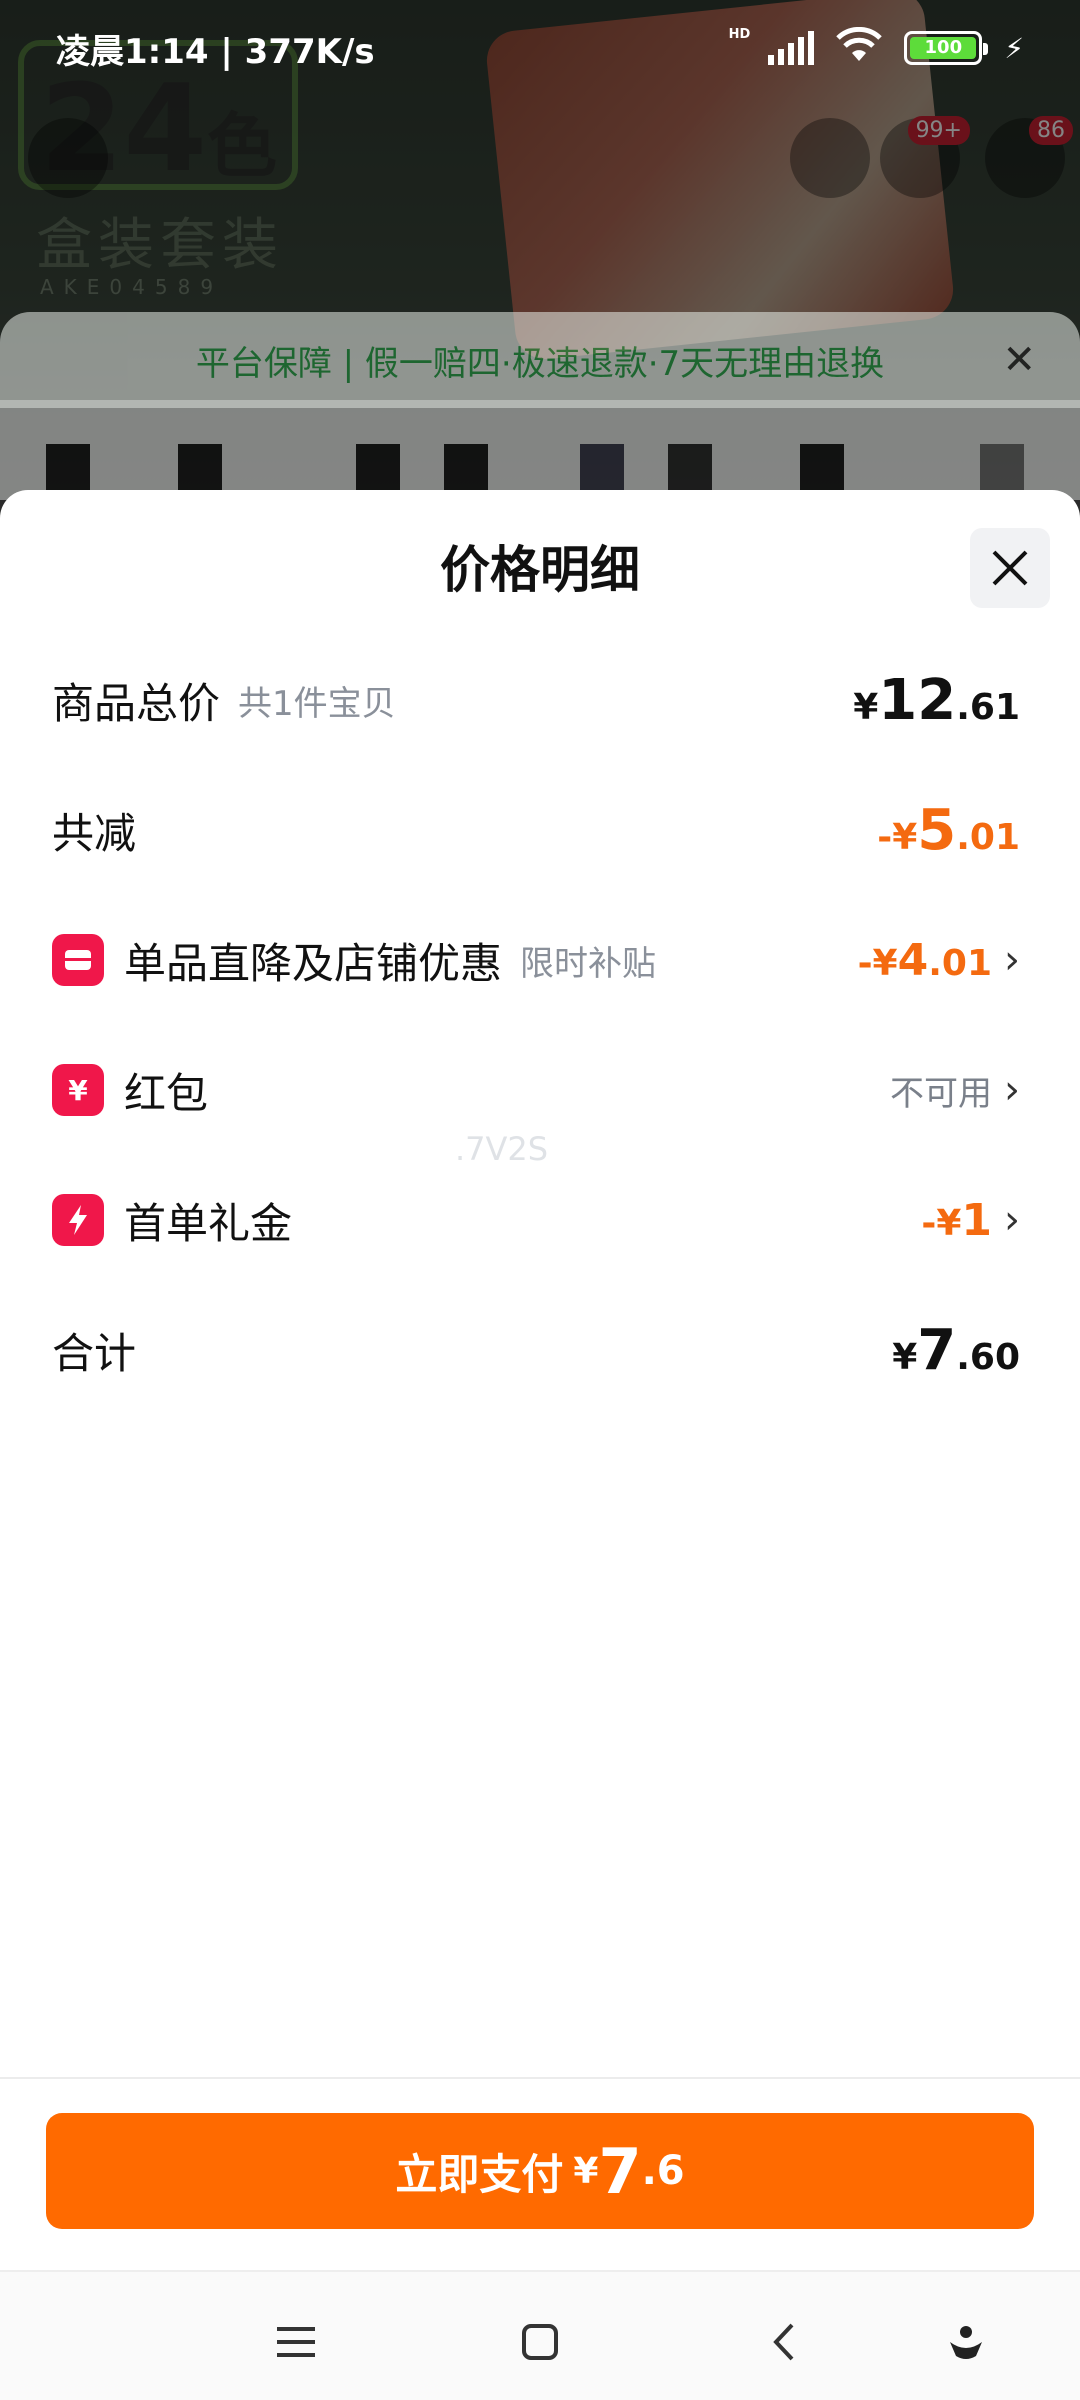 This screenshot has width=1080, height=2400. I want to click on watermark: .7V2S, so click(502, 1149).